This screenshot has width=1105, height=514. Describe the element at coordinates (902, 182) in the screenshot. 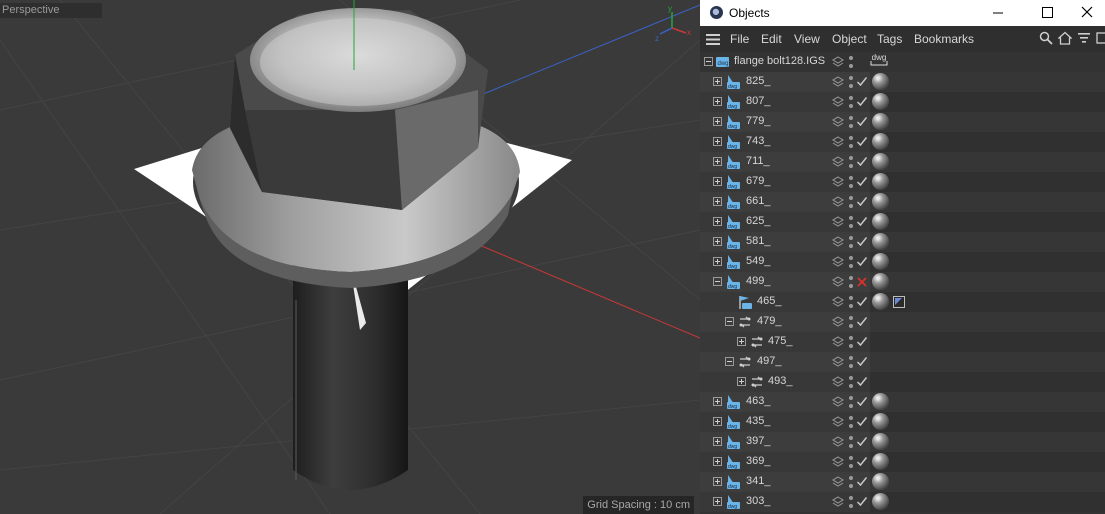

I see `object-row: dwg 679_` at that location.